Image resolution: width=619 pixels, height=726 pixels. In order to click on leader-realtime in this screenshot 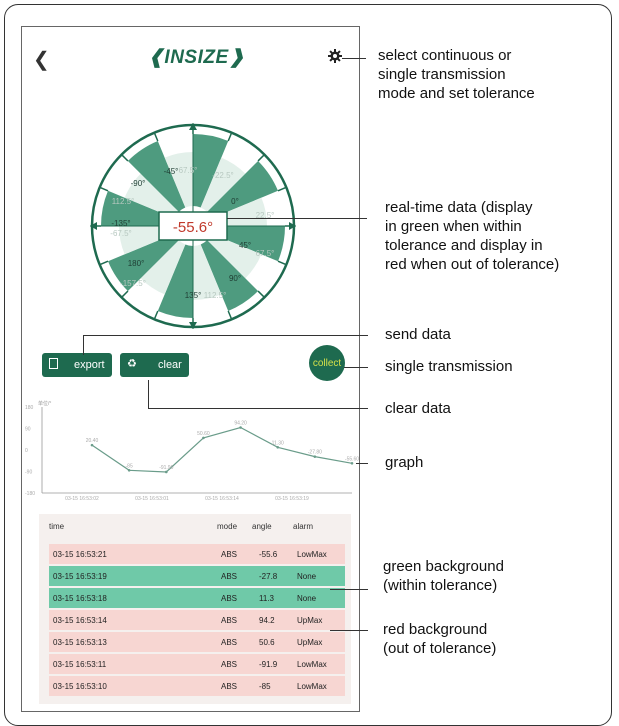, I will do `click(297, 218)`.